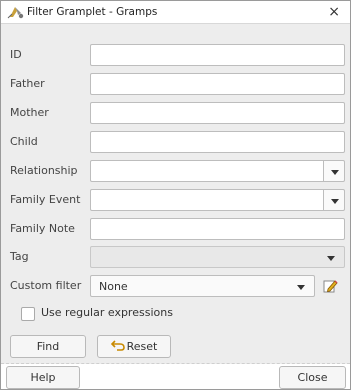 This screenshot has height=390, width=351. I want to click on edit-pencil-icon, so click(330, 286).